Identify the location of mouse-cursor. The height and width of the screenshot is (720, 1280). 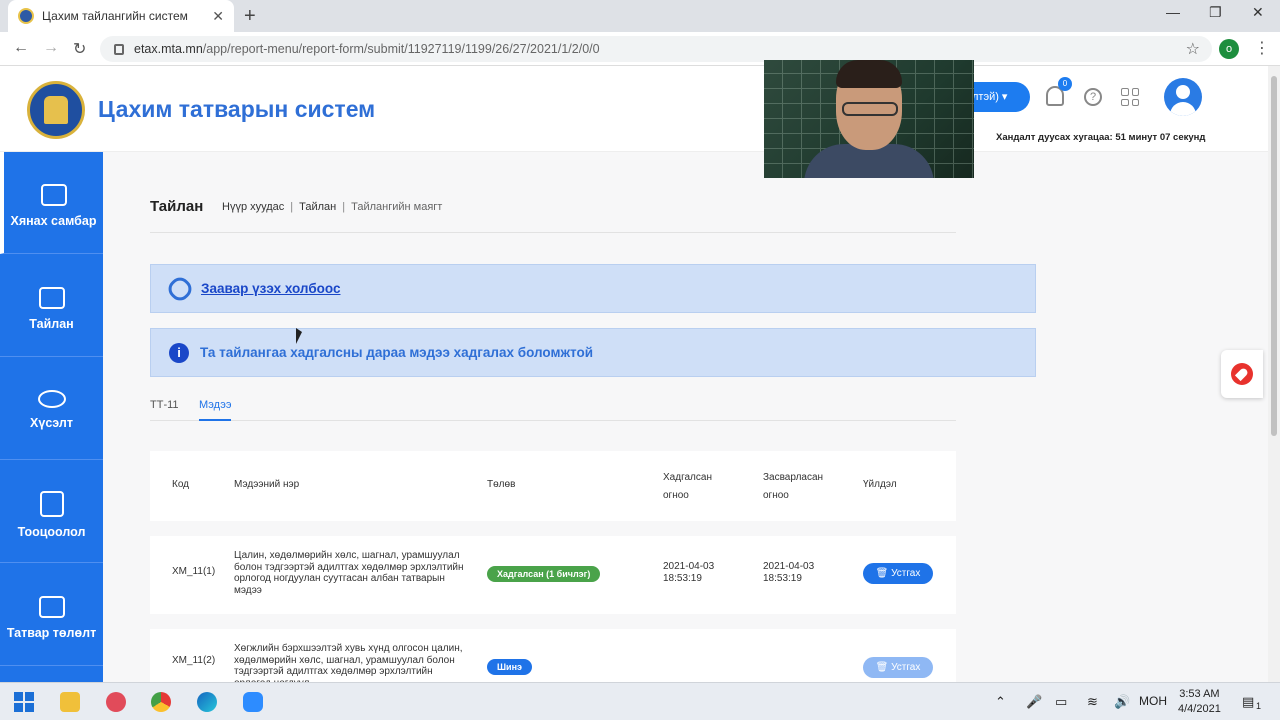
(299, 336).